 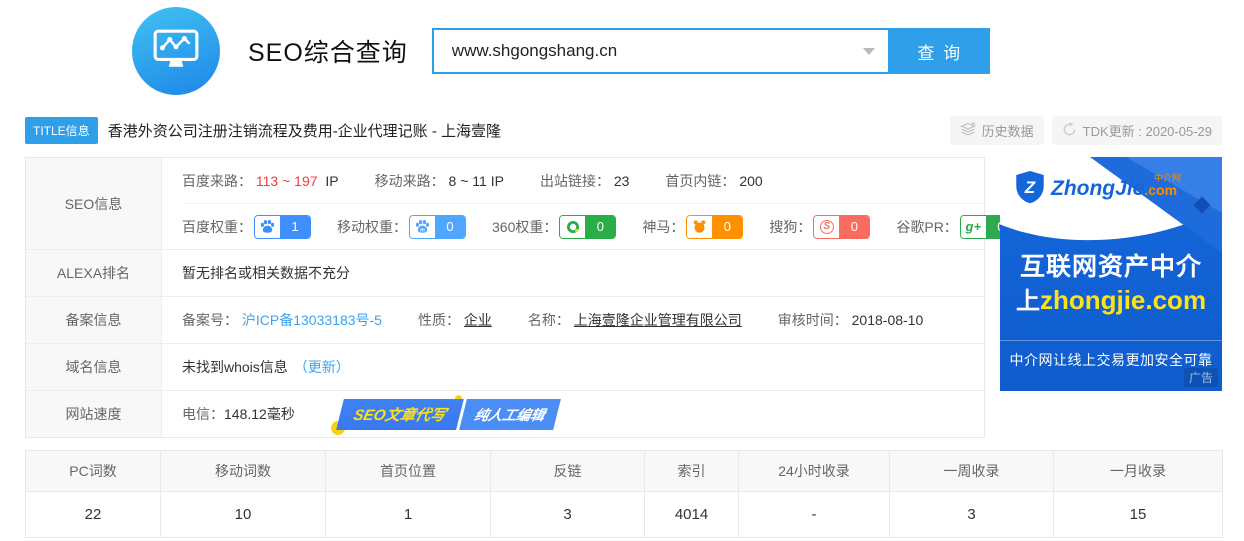 I want to click on summary-col-header: 反链, so click(x=567, y=471).